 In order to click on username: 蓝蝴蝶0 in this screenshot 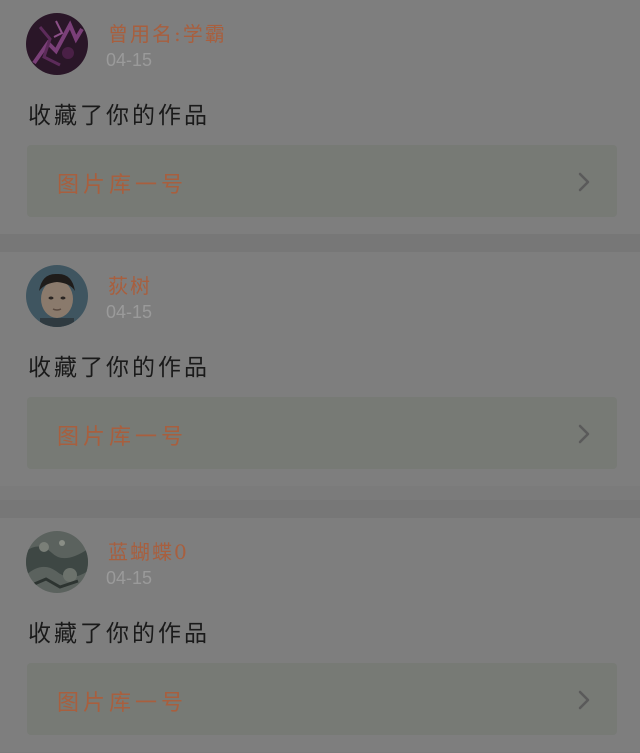, I will do `click(148, 550)`.